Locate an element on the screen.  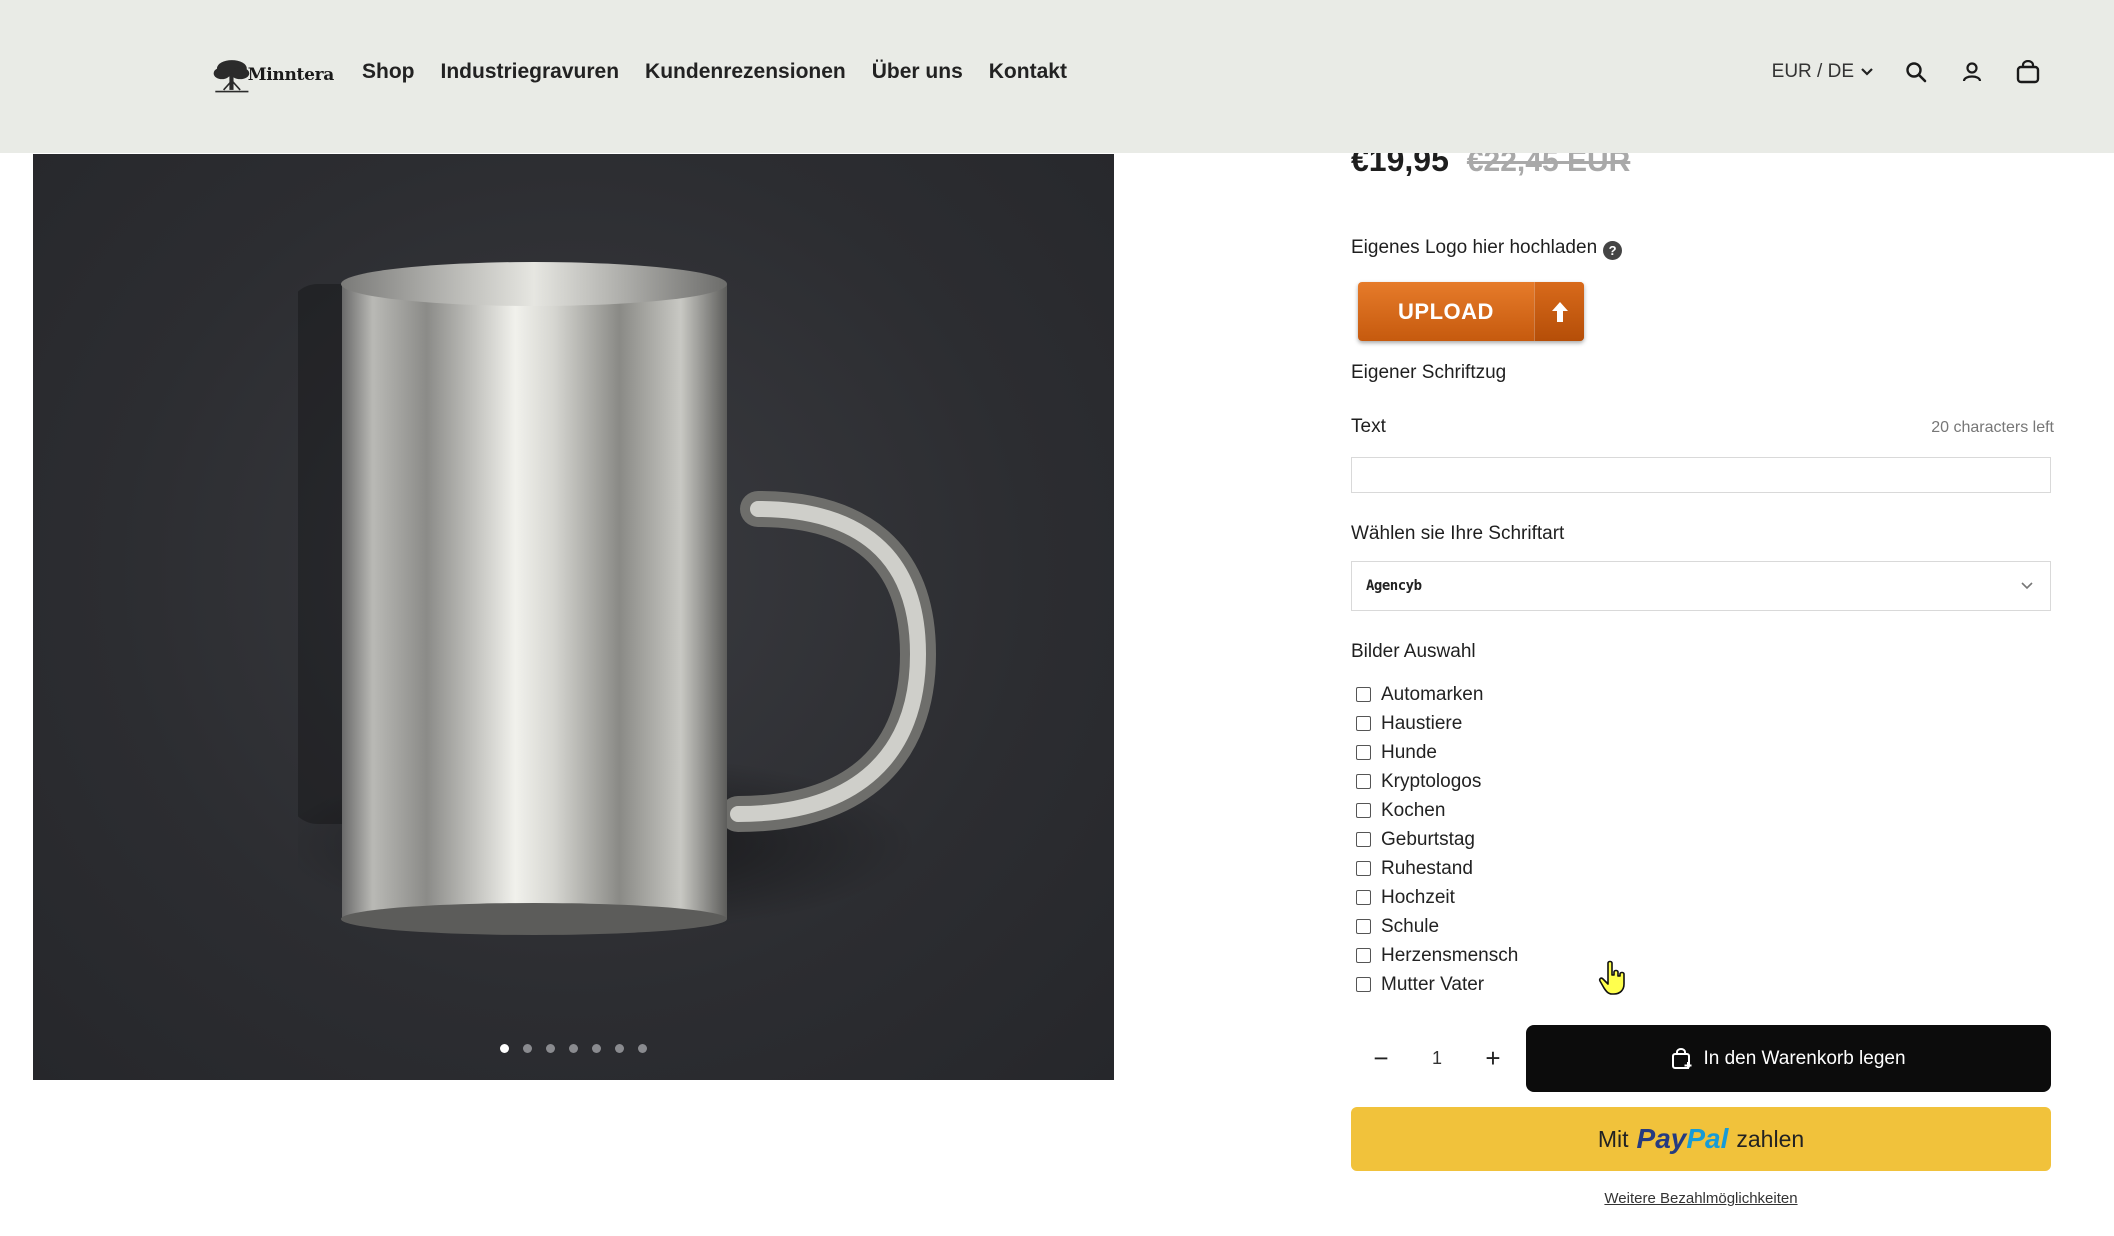
paypal-logo-pal: Pal is located at coordinates (1707, 1138).